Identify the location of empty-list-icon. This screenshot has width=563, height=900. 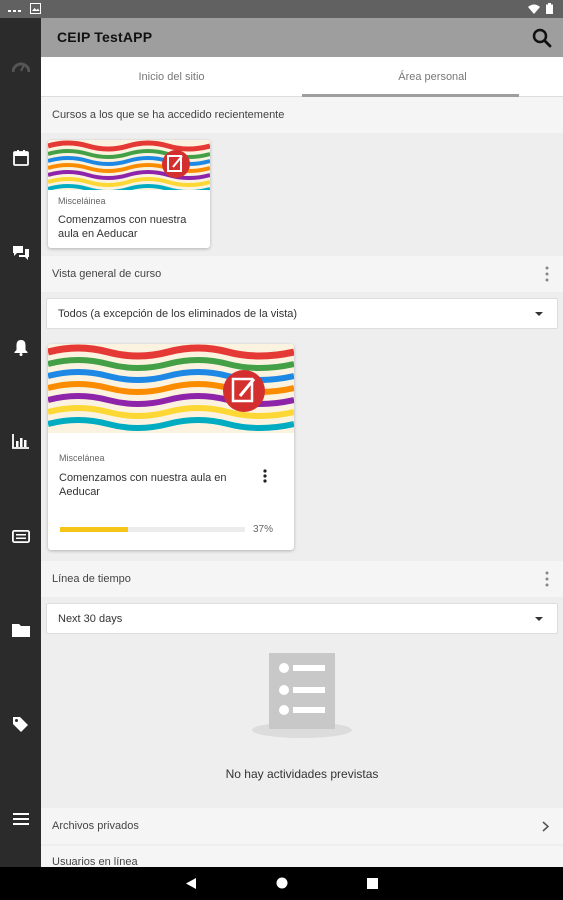
(302, 695).